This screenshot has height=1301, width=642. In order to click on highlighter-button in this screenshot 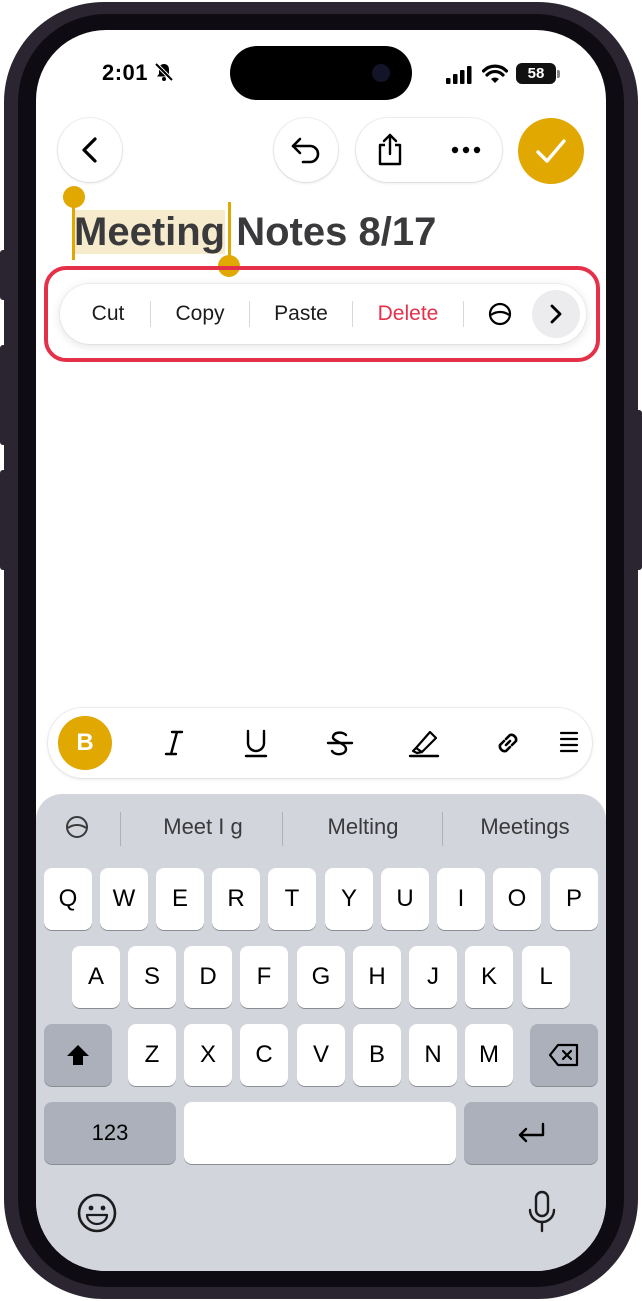, I will do `click(424, 743)`.